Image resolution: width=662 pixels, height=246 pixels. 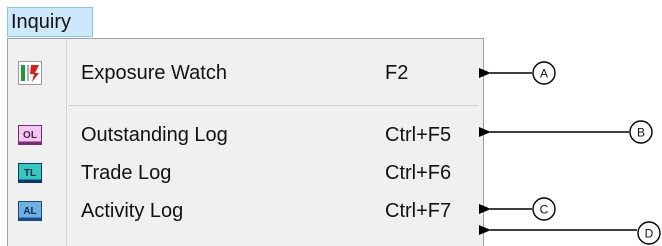 I want to click on callout-c: C, so click(x=517, y=209).